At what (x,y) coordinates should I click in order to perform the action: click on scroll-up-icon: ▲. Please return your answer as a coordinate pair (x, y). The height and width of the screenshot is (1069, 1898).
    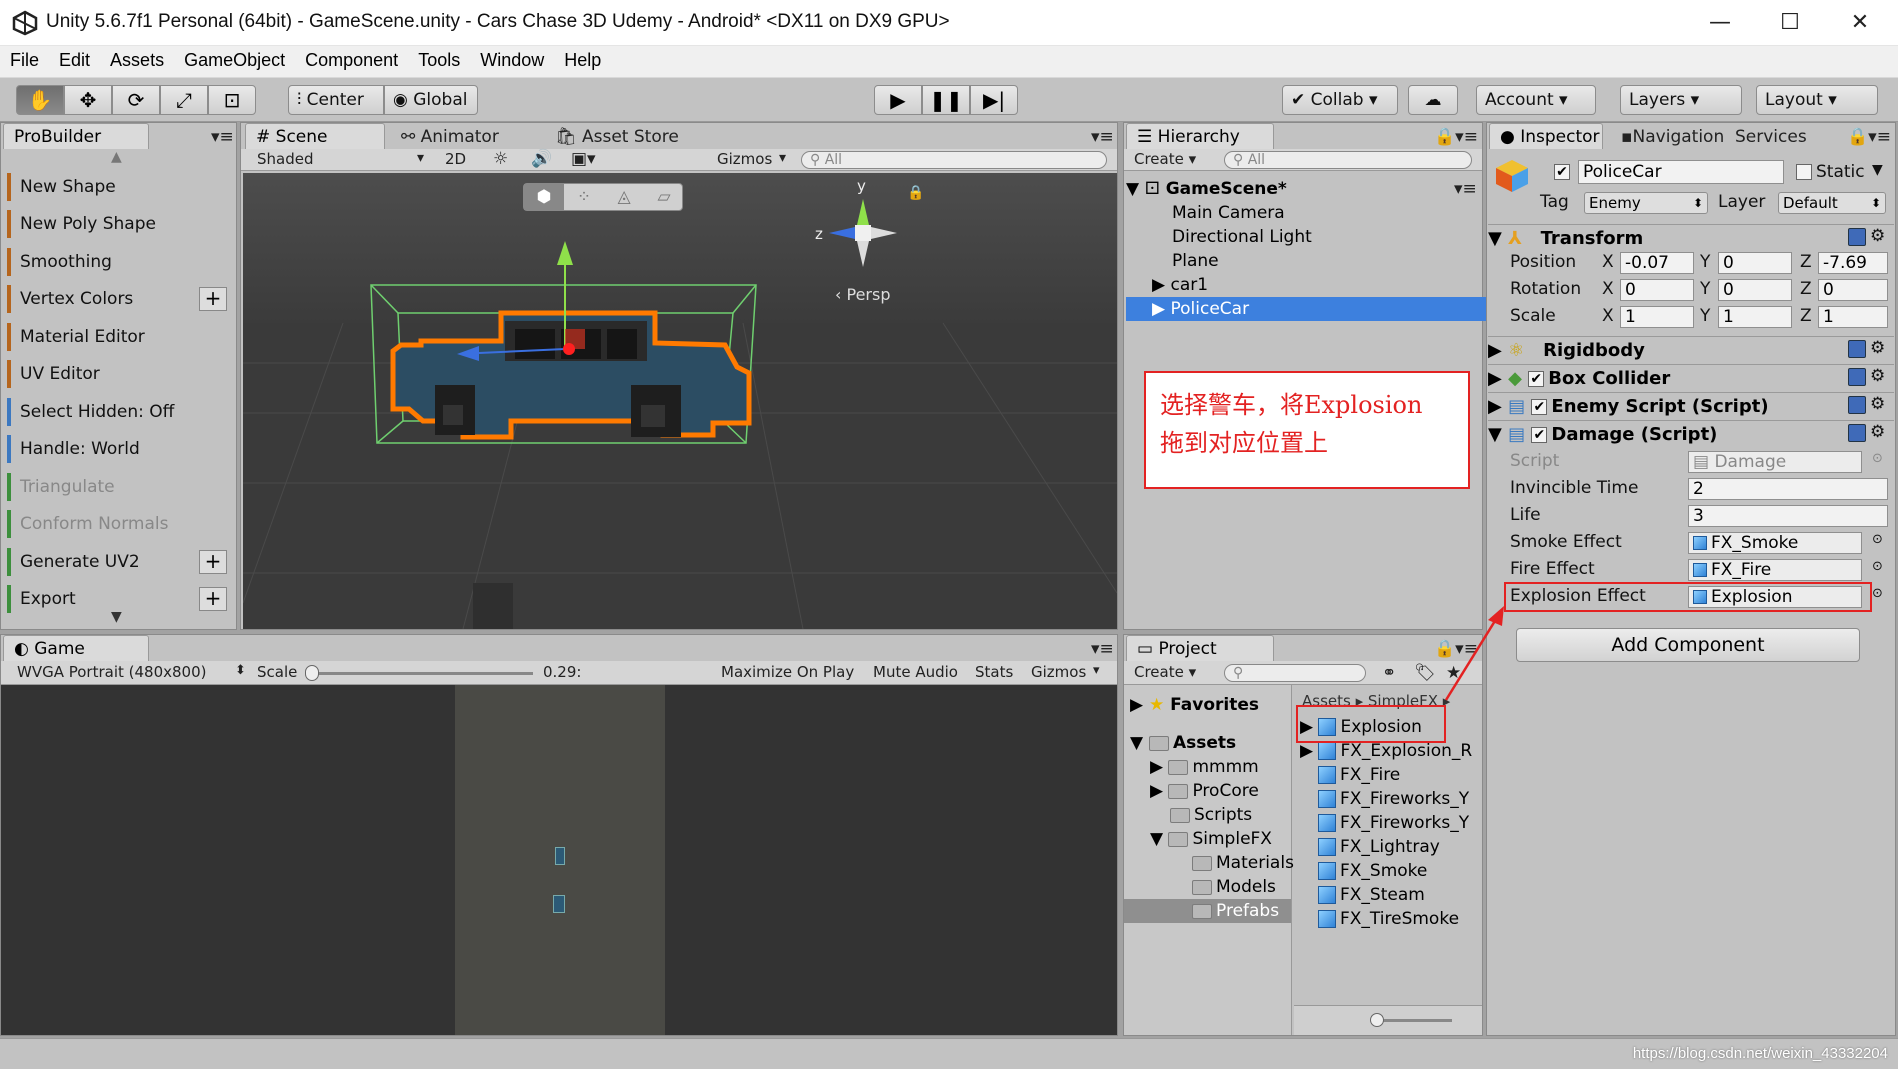
    Looking at the image, I should click on (116, 157).